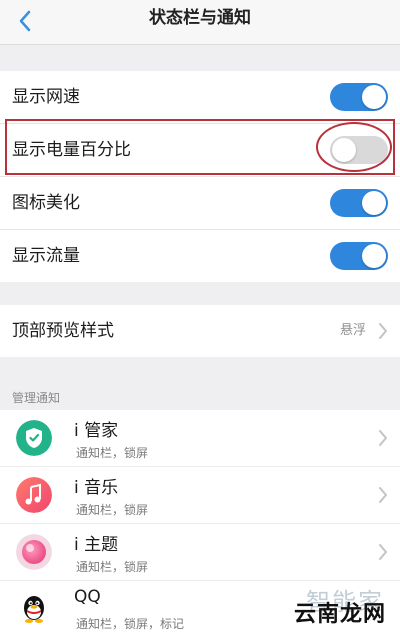 The width and height of the screenshot is (400, 637). What do you see at coordinates (36, 398) in the screenshot?
I see `section-title: 管理通知` at bounding box center [36, 398].